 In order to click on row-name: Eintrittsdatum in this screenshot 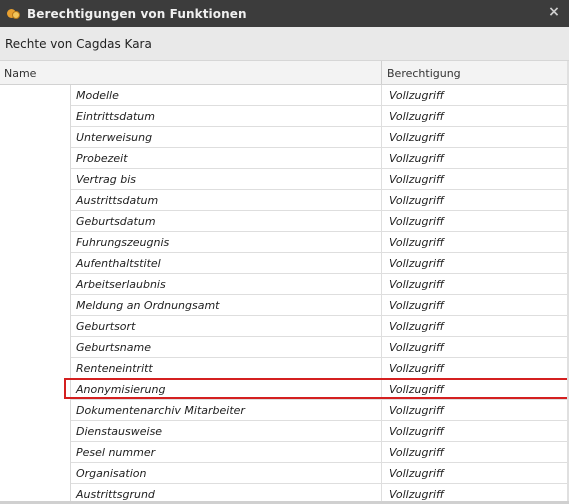, I will do `click(115, 116)`.